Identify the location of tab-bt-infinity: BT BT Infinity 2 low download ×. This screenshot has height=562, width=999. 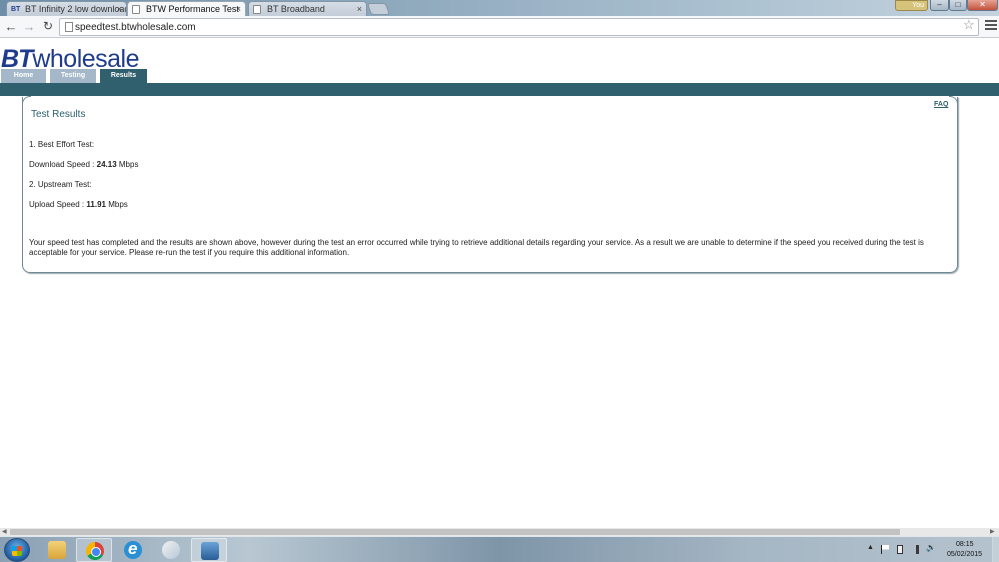
(66, 8).